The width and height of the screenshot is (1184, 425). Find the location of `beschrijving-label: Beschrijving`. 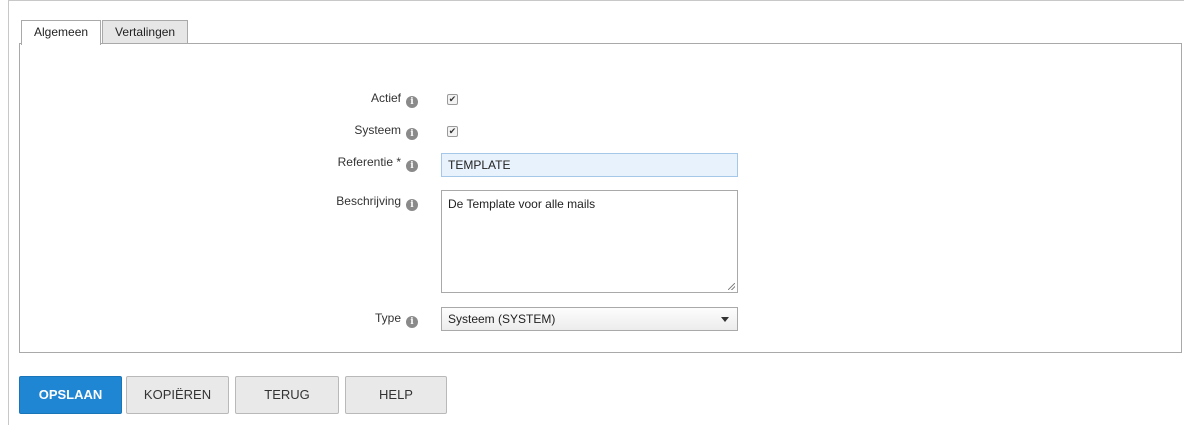

beschrijving-label: Beschrijving is located at coordinates (368, 201).